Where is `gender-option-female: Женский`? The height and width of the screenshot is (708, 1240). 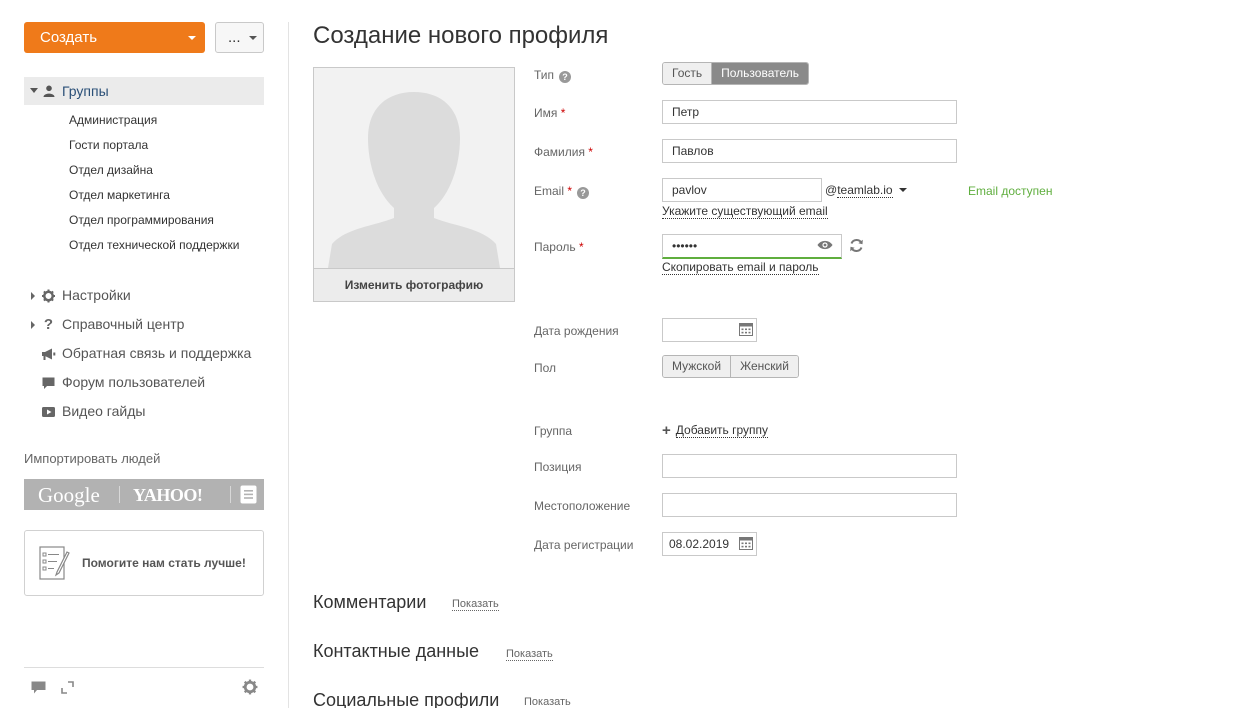 gender-option-female: Женский is located at coordinates (764, 366).